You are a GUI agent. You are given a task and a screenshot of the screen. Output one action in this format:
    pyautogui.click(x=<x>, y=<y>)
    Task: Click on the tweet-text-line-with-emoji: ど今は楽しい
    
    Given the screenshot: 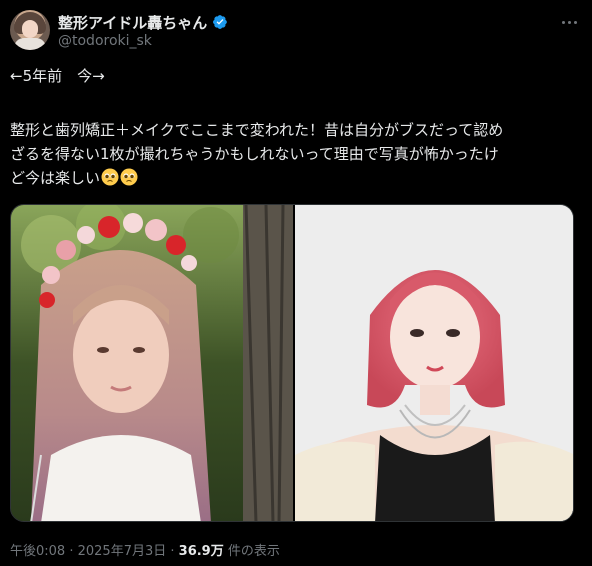 What is the action you would take?
    pyautogui.click(x=74, y=178)
    